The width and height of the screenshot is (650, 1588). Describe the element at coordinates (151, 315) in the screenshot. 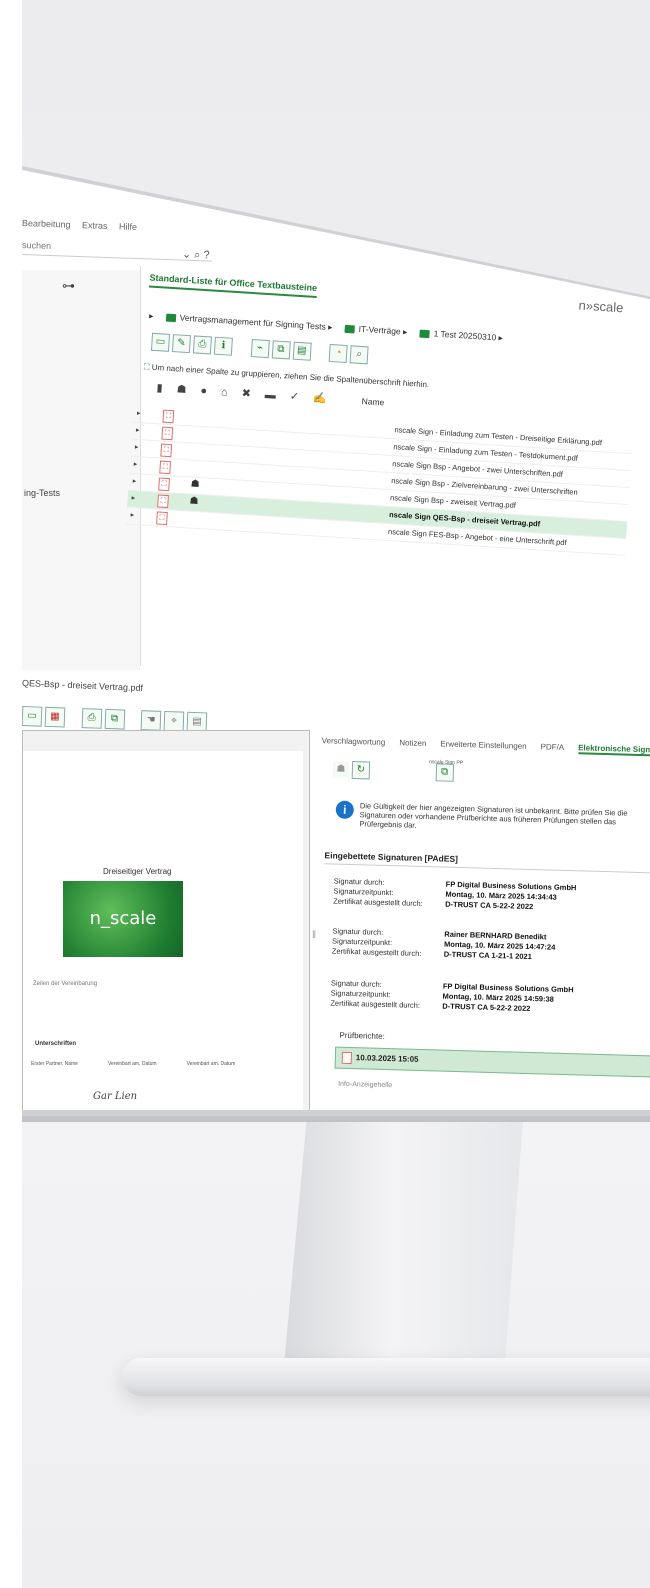

I see `breadcrumb-arrow-icon: ▸` at that location.